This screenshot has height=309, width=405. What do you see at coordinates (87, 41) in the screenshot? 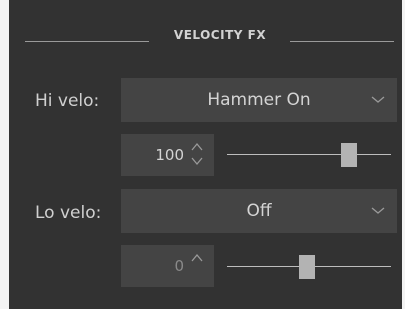
I see `header-divider-left` at bounding box center [87, 41].